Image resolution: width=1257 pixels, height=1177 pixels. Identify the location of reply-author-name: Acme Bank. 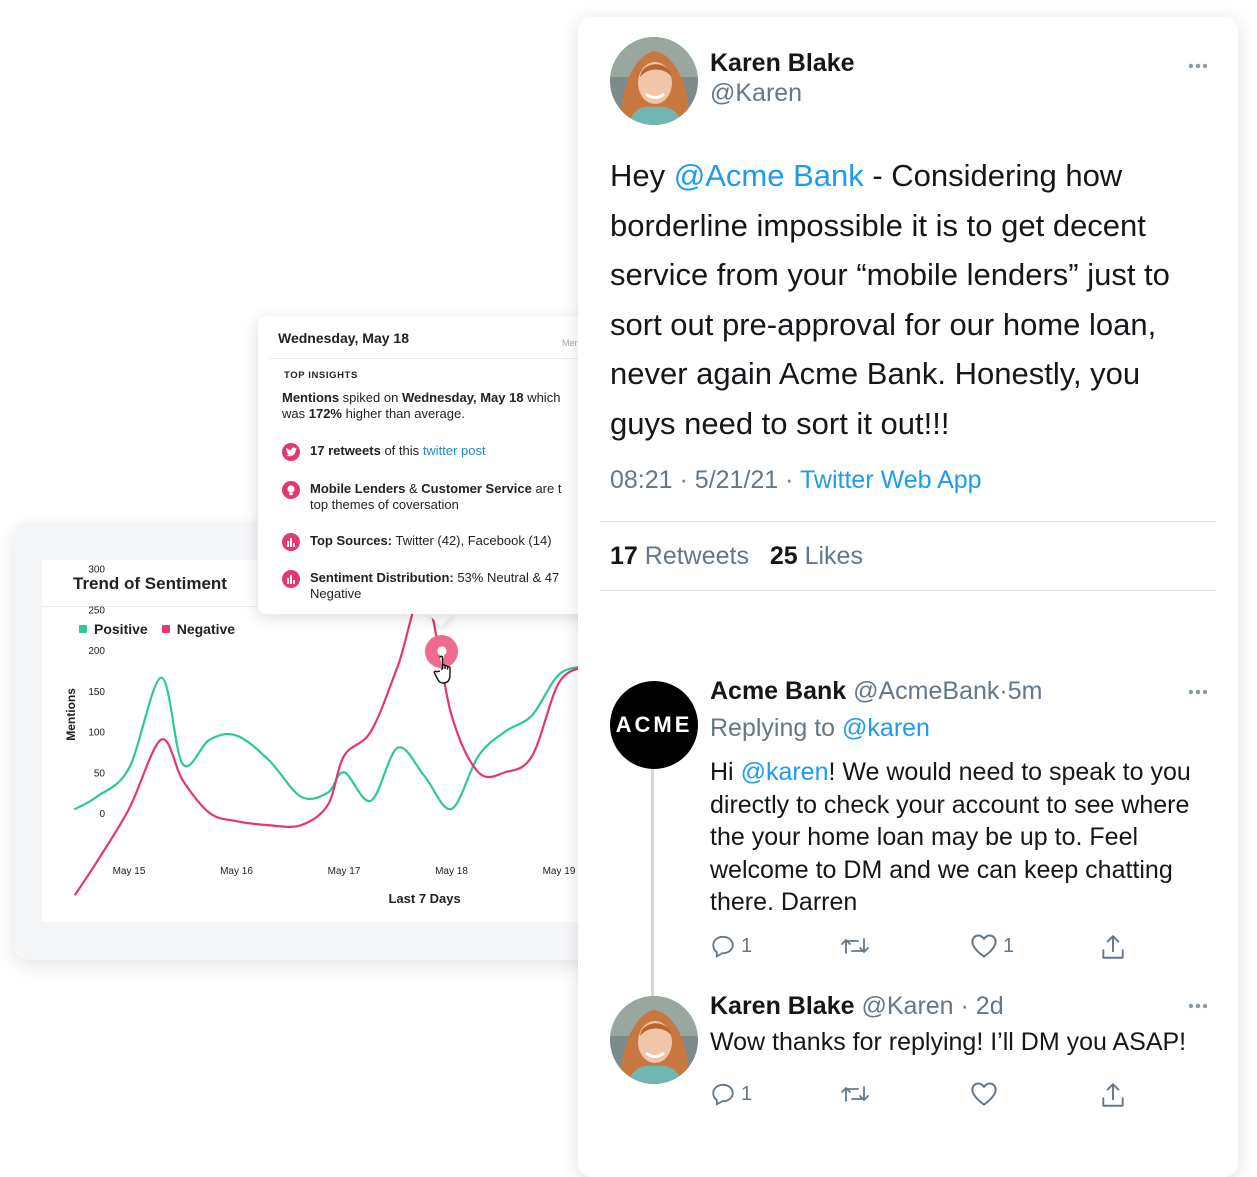
(778, 691).